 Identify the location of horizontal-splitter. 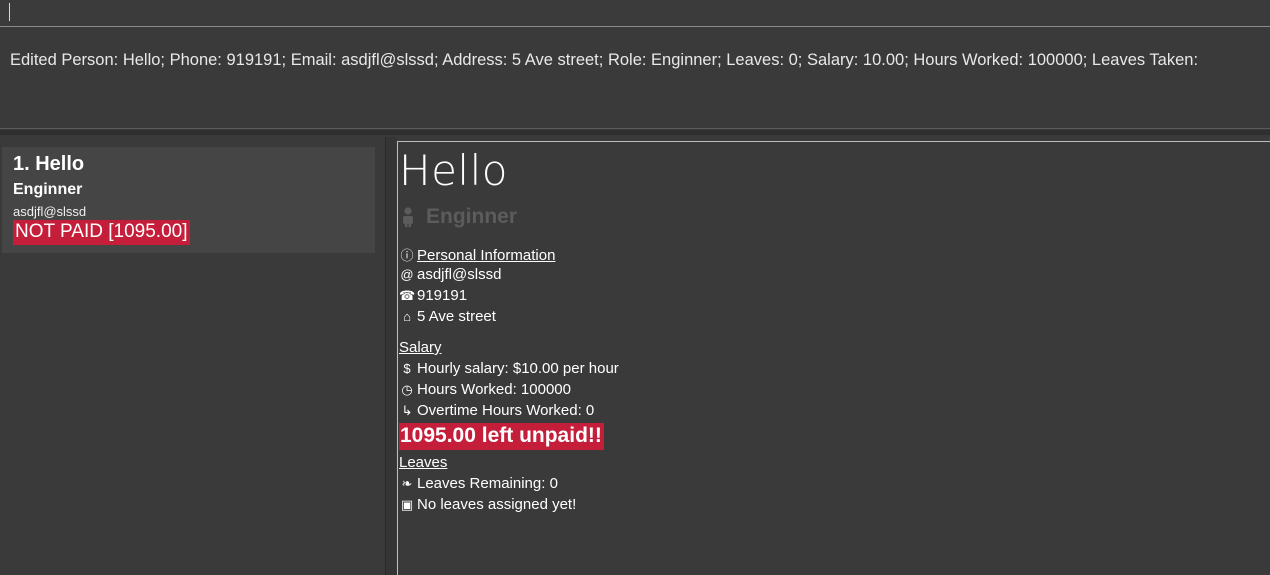
(635, 132).